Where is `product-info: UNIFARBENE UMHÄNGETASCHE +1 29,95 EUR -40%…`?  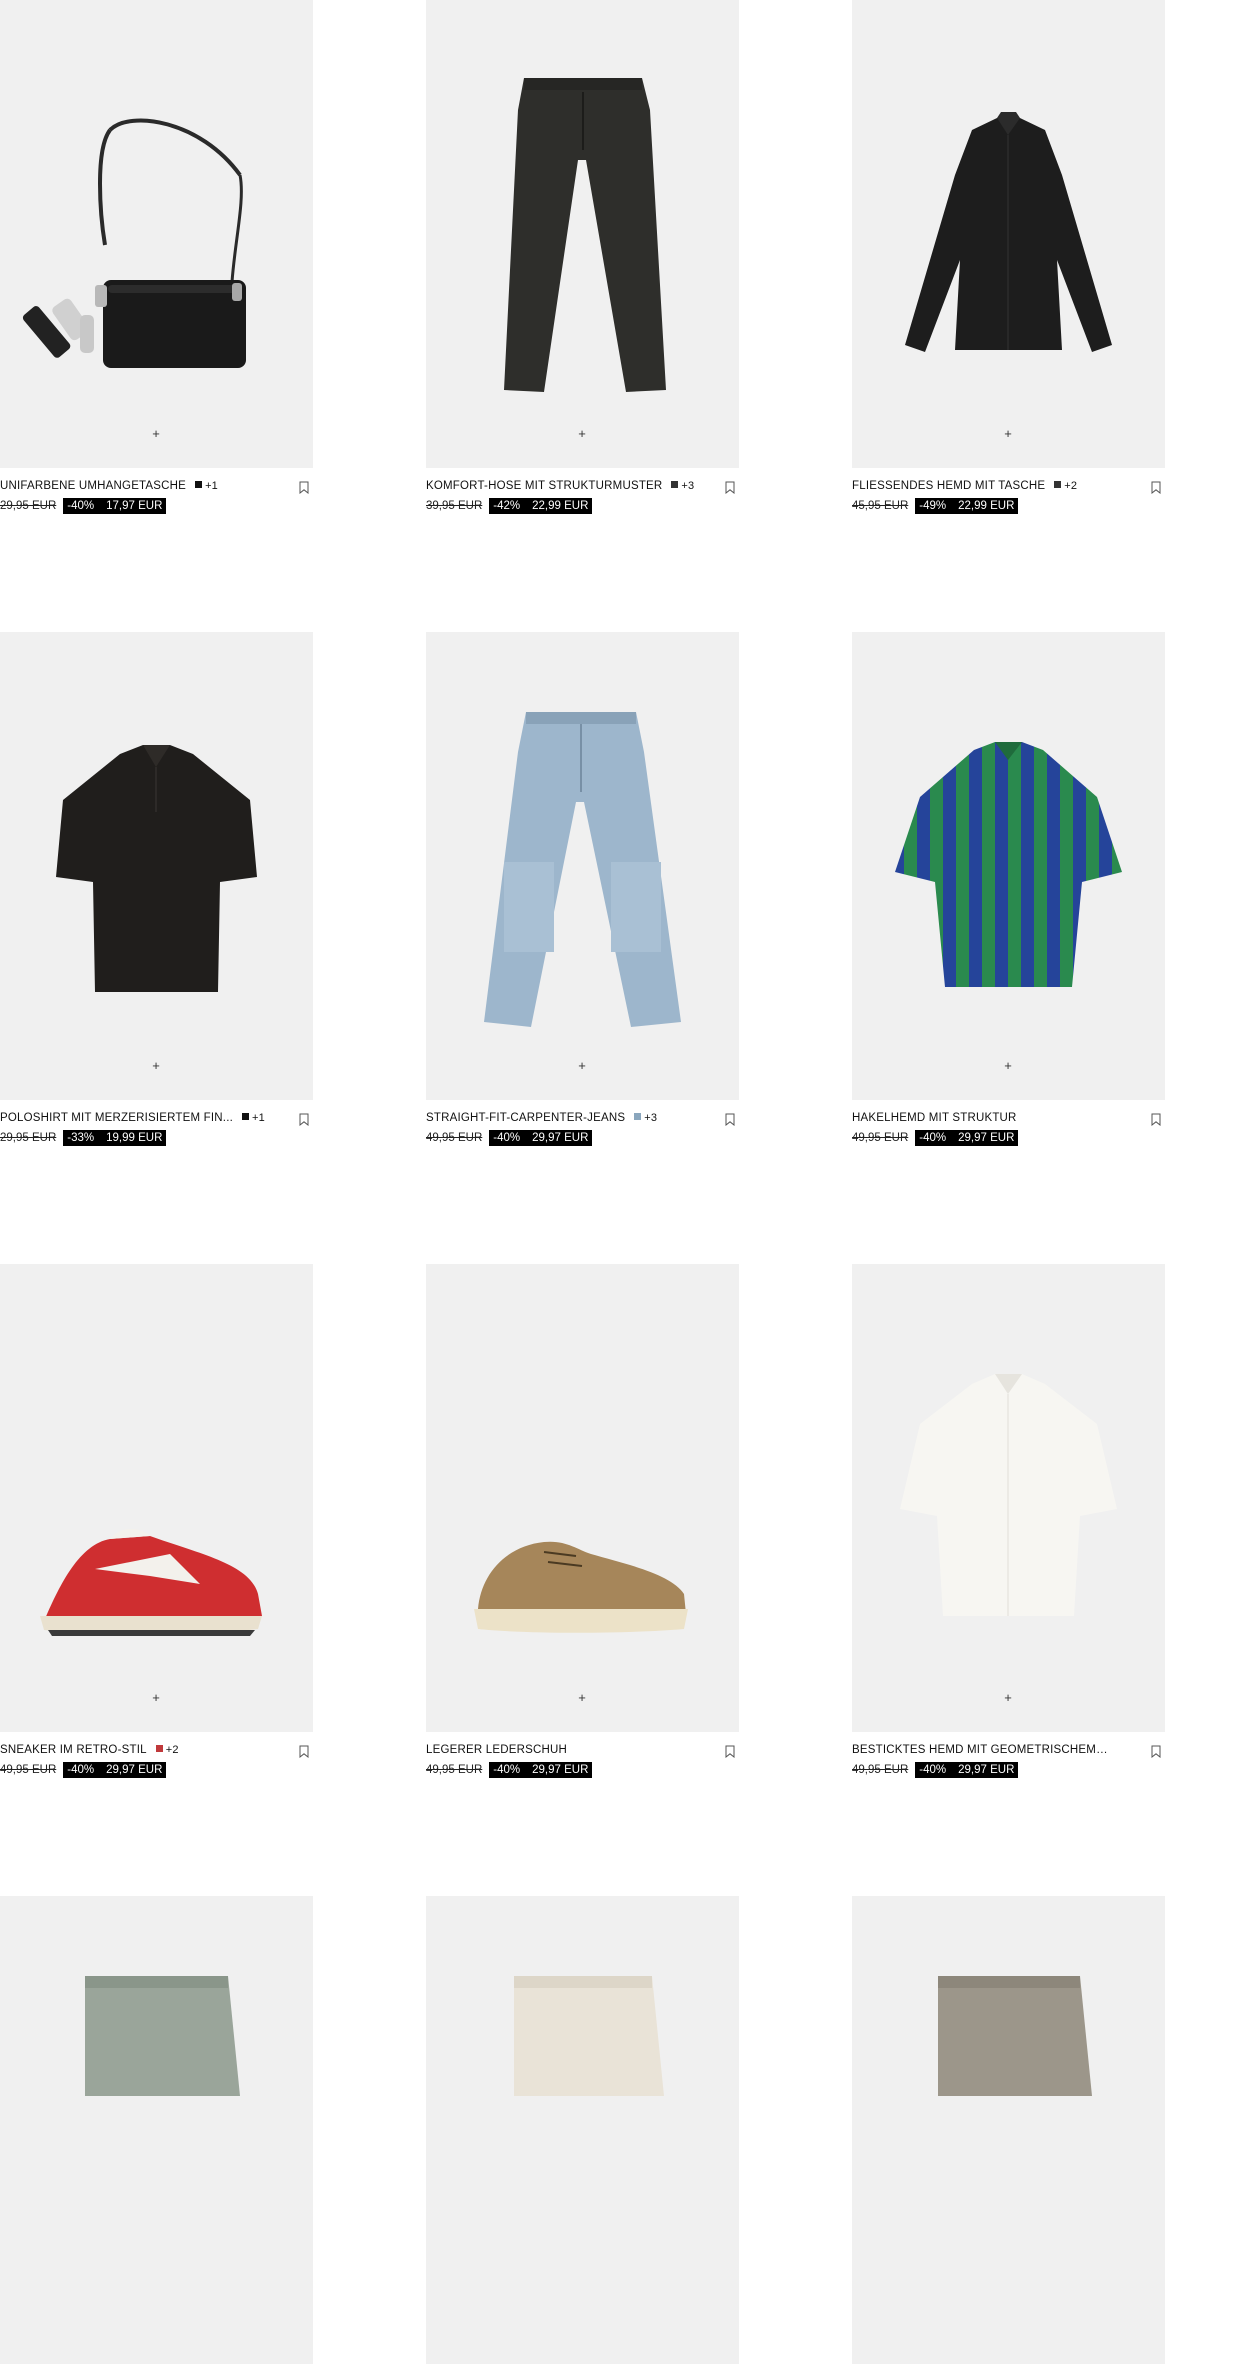
product-info: UNIFARBENE UMHÄNGETASCHE +1 29,95 EUR -40%… is located at coordinates (156, 500).